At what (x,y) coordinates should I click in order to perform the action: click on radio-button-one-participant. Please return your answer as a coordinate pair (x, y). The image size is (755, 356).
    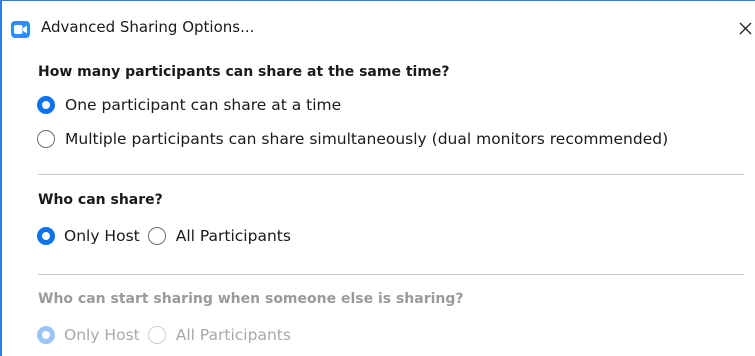
    Looking at the image, I should click on (46, 105).